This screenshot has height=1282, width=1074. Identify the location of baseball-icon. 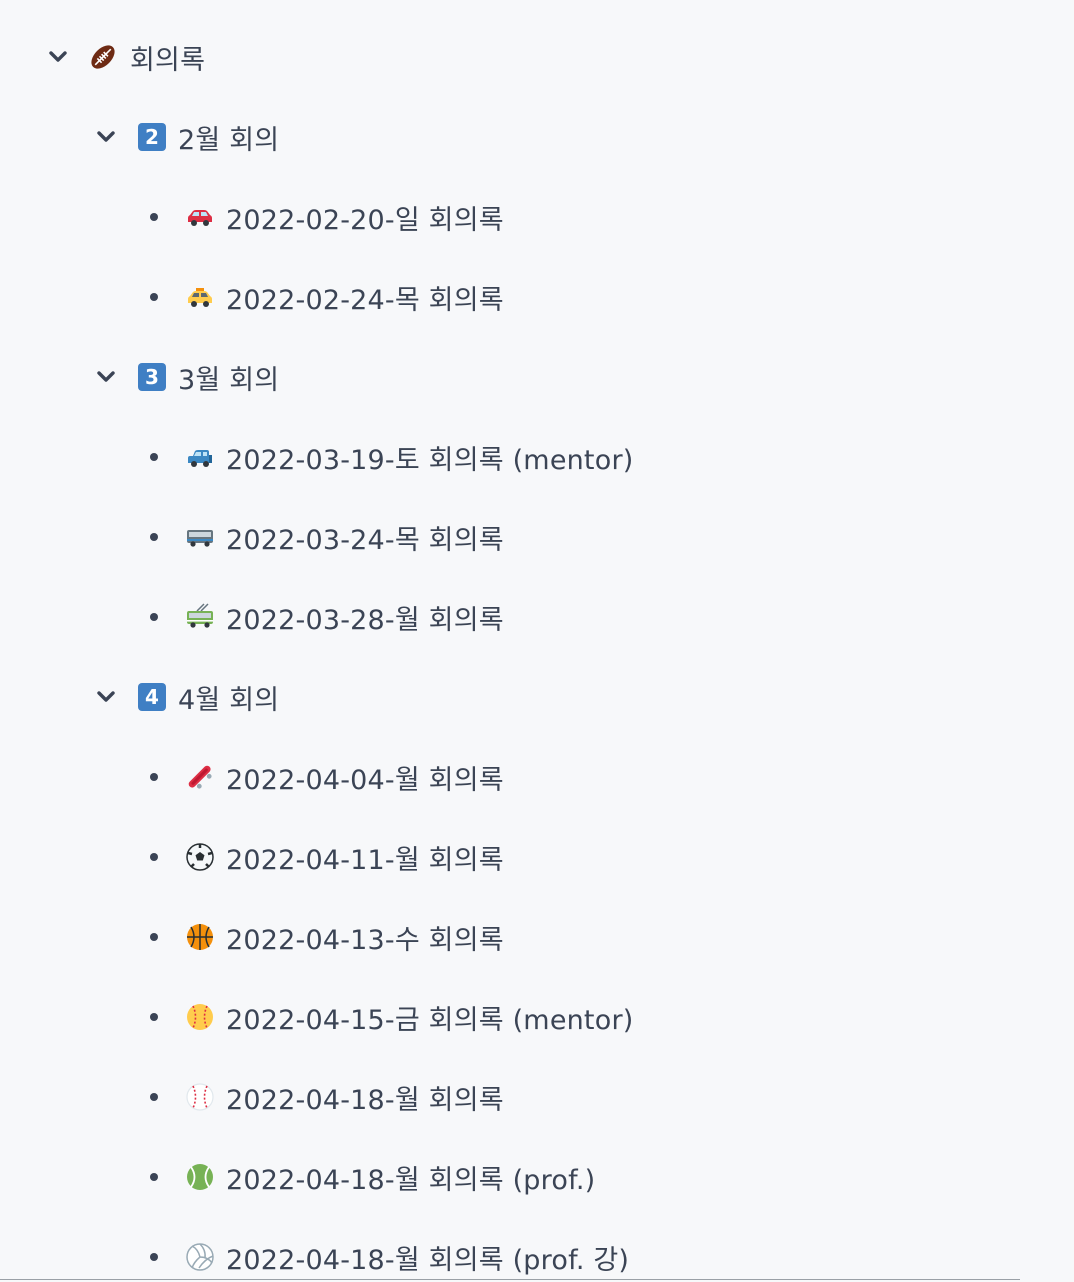
(200, 1097).